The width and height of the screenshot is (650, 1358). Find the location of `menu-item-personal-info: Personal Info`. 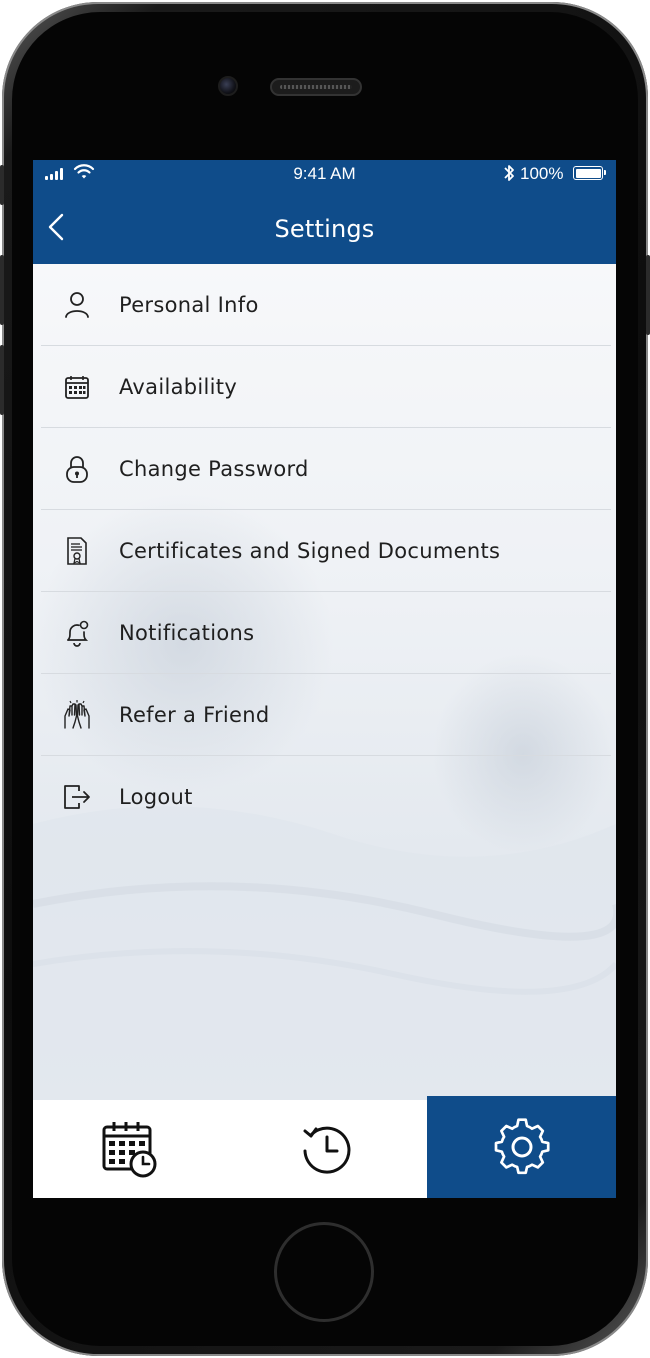

menu-item-personal-info: Personal Info is located at coordinates (326, 305).